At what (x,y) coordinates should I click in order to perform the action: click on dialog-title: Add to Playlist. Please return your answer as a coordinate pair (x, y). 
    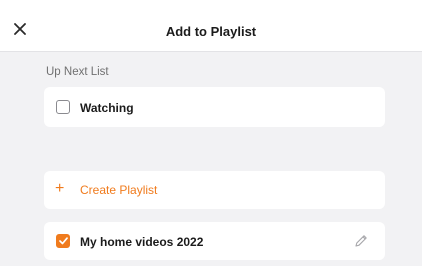
    Looking at the image, I should click on (211, 31).